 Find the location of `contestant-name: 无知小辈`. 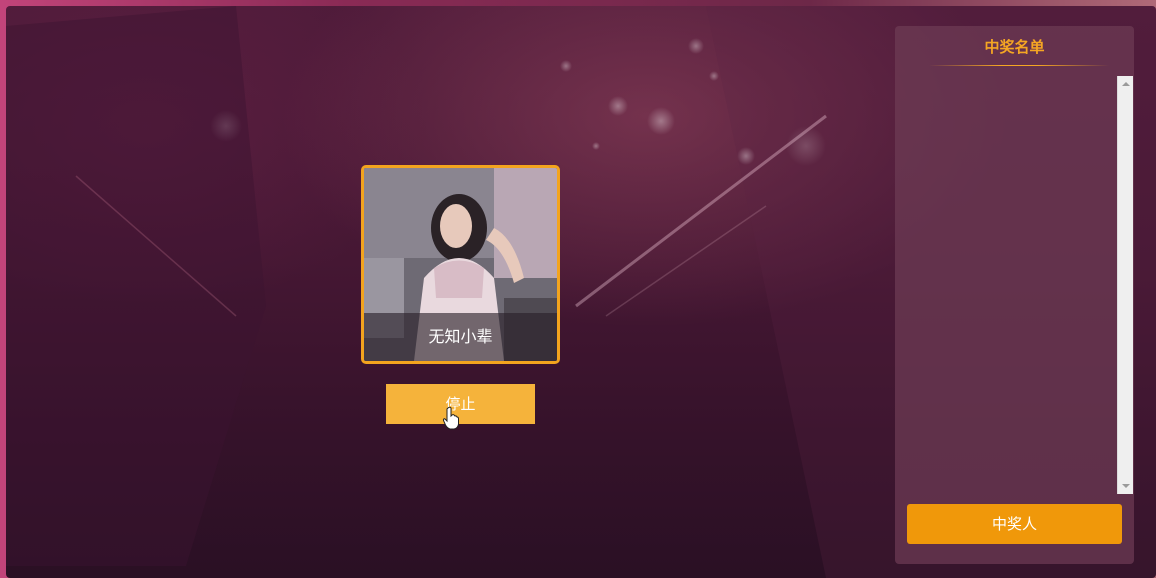

contestant-name: 无知小辈 is located at coordinates (460, 337).